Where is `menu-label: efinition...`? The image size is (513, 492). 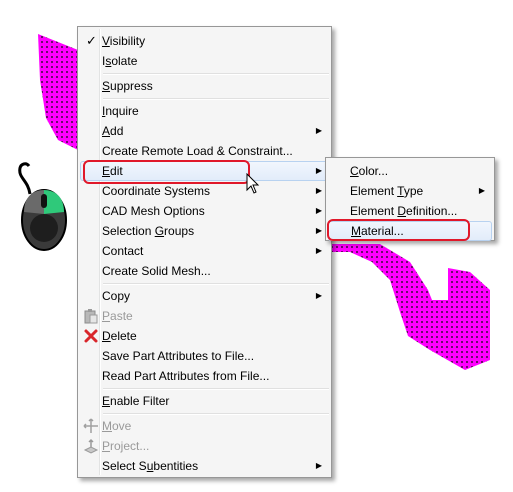 menu-label: efinition... is located at coordinates (432, 211).